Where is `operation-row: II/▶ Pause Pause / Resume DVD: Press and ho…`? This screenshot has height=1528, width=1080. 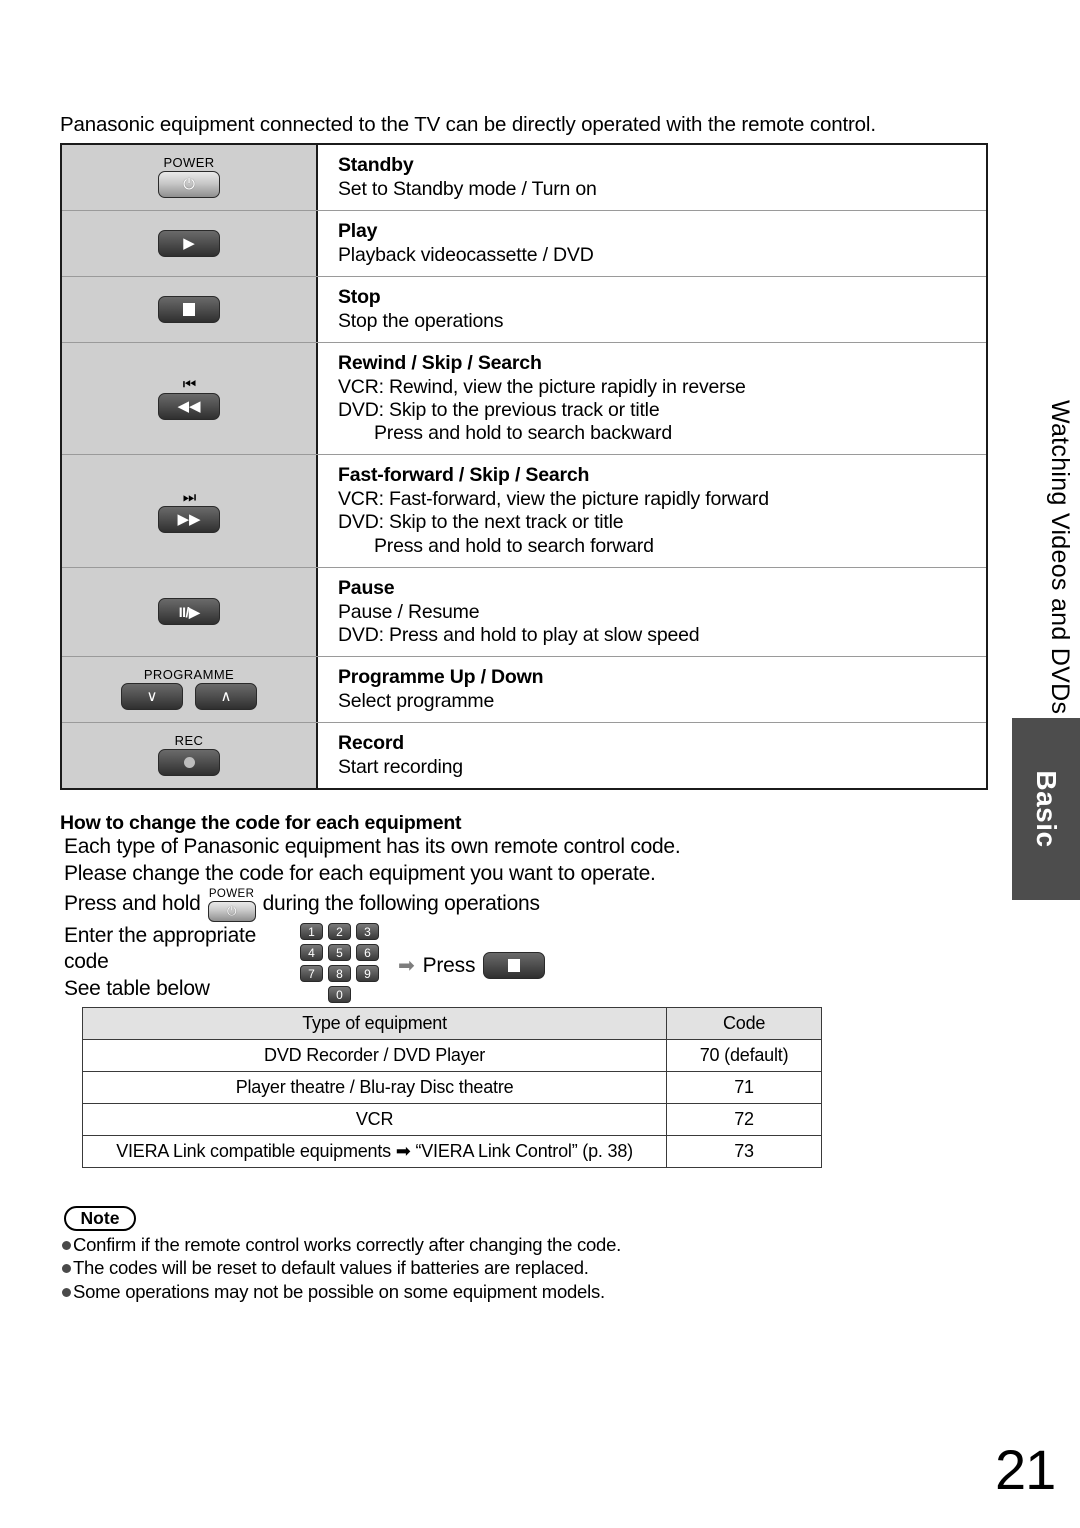
operation-row: II/▶ Pause Pause / Resume DVD: Press and ho… is located at coordinates (524, 612).